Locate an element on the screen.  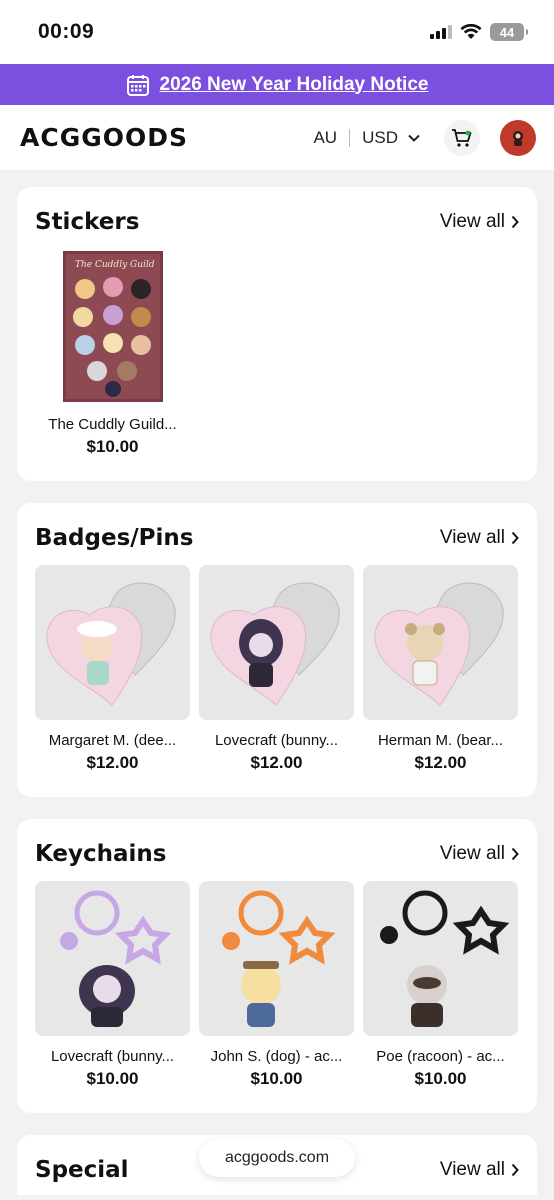
product-card: Margaret M. (dee... $12.00 is located at coordinates (112, 669).